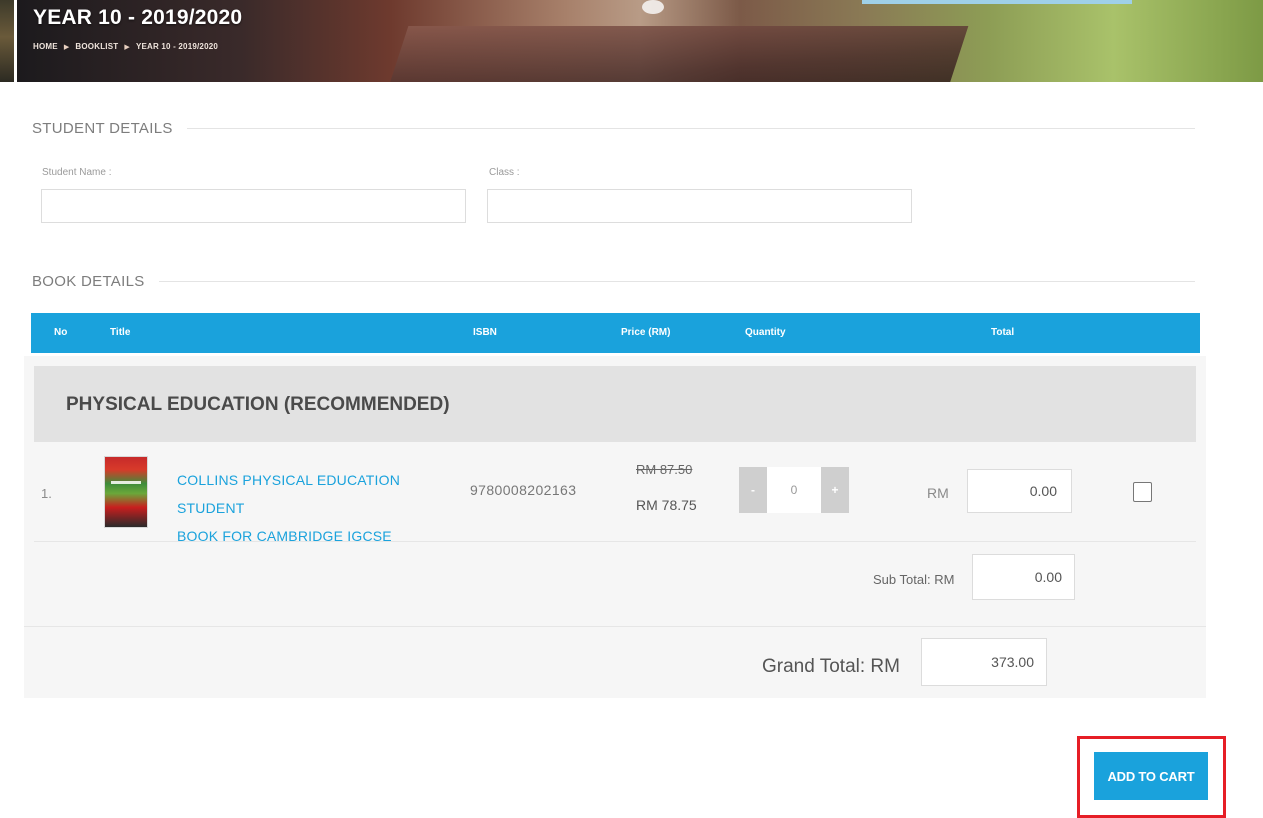 The height and width of the screenshot is (818, 1263). Describe the element at coordinates (319, 536) in the screenshot. I see `book-title-line: BOOK FOR CAMBRIDGE IGCSE` at that location.